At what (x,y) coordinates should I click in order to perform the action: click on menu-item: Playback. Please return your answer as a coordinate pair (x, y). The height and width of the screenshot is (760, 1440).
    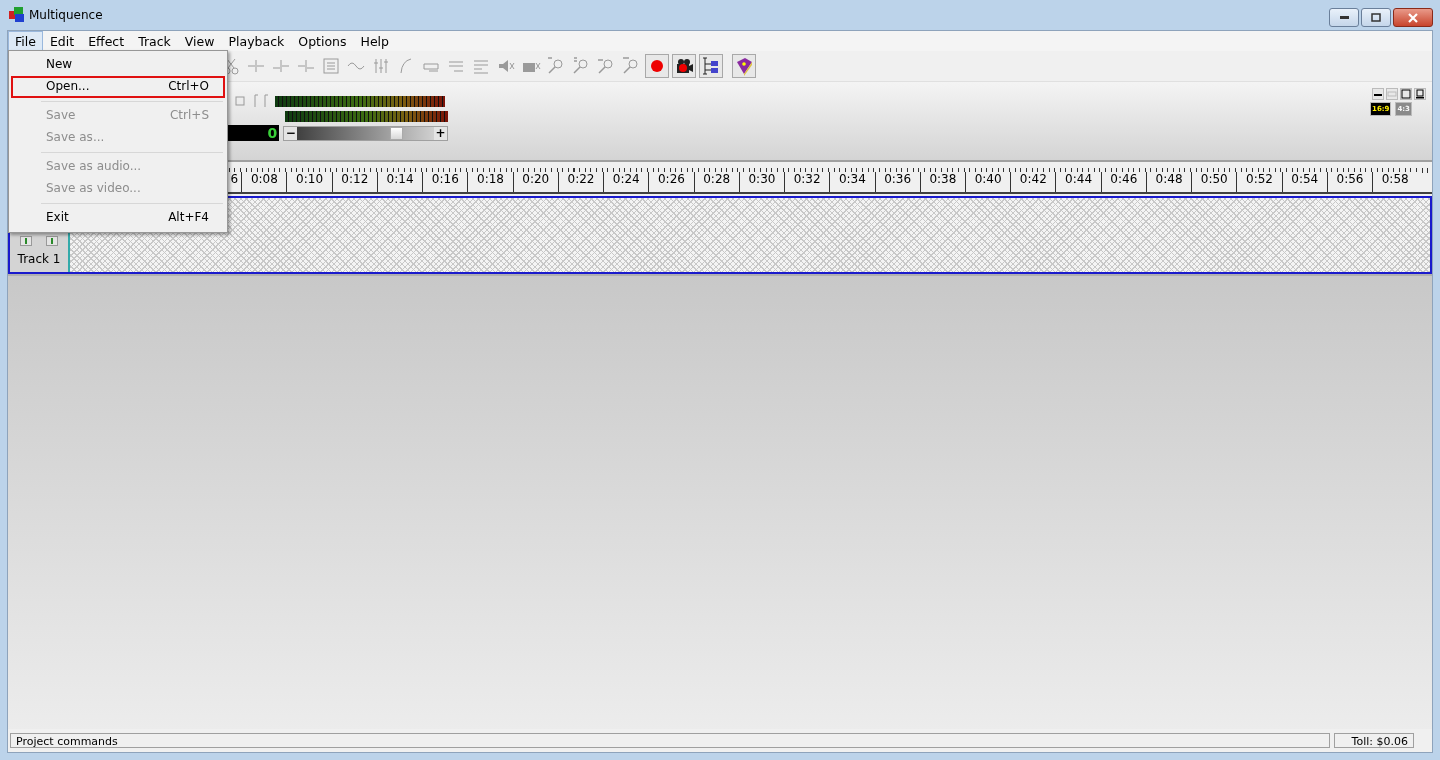
    Looking at the image, I should click on (256, 41).